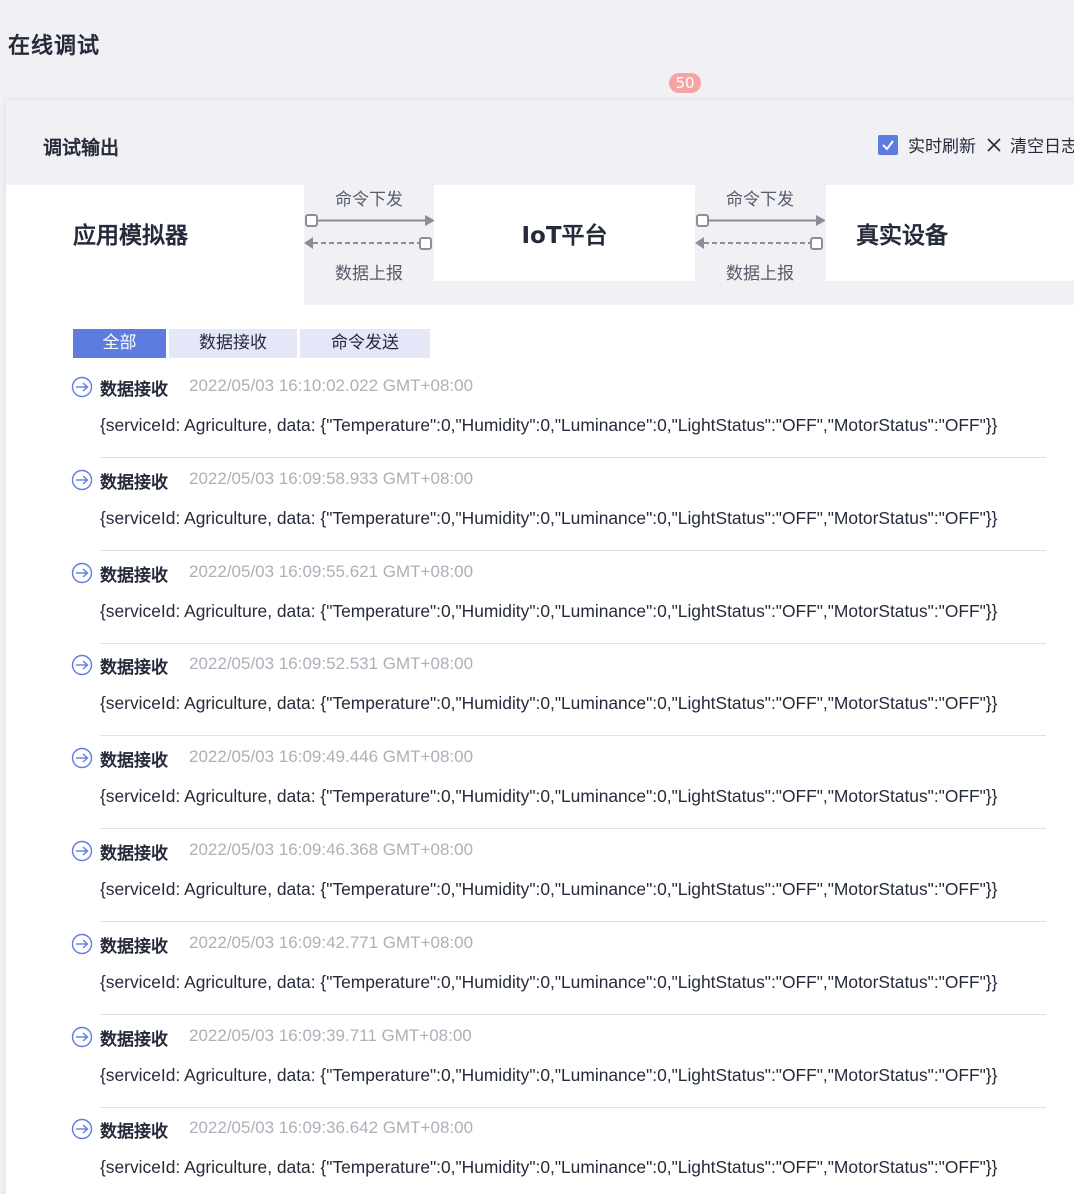 Image resolution: width=1074 pixels, height=1194 pixels. I want to click on log-filter-tabs: 全部 数据接收 命令发送, so click(253, 343).